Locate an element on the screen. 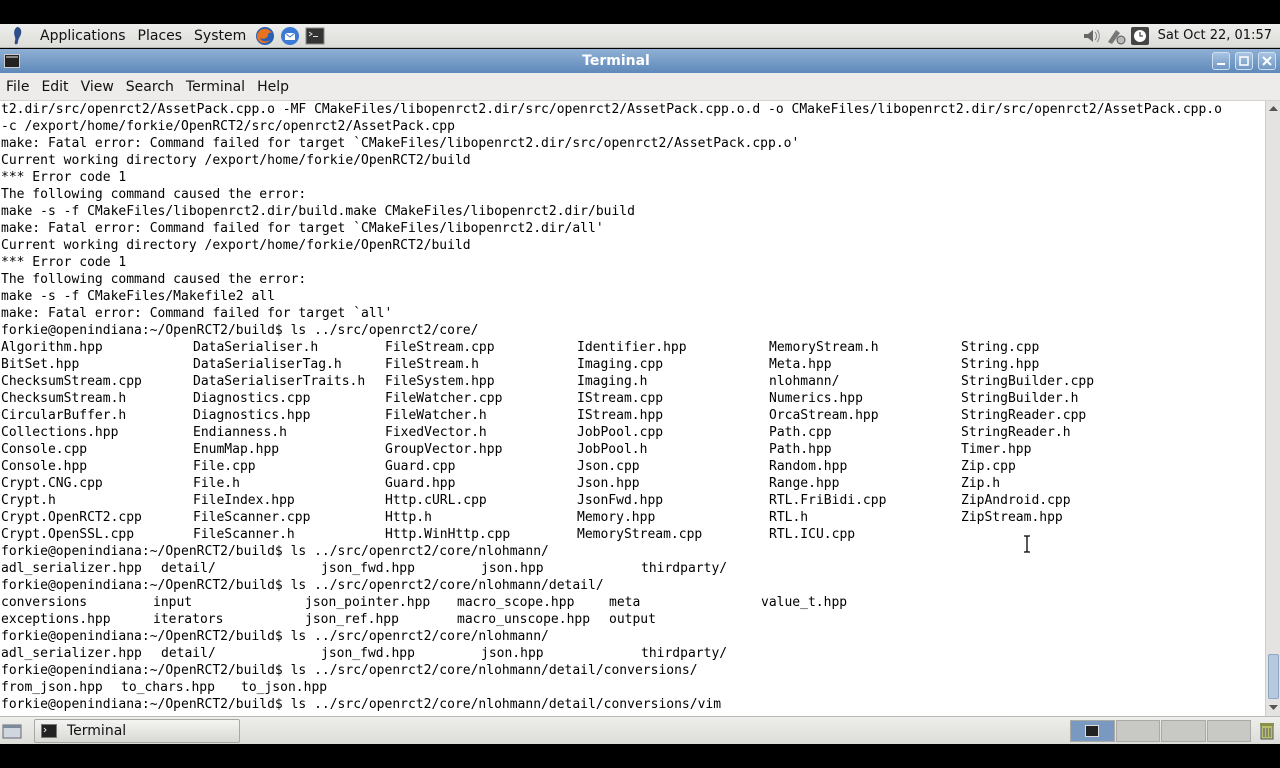  file-entry: Crypt.OpenSSL.cpp is located at coordinates (68, 534).